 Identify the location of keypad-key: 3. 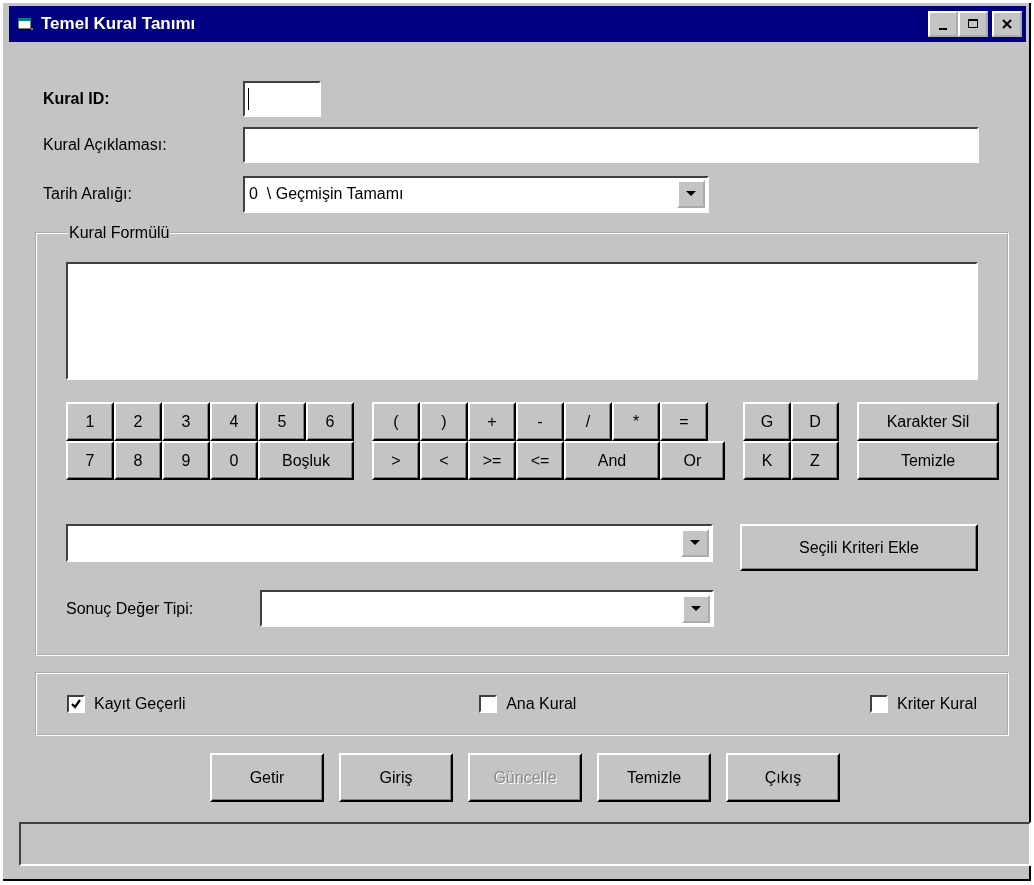
(186, 421).